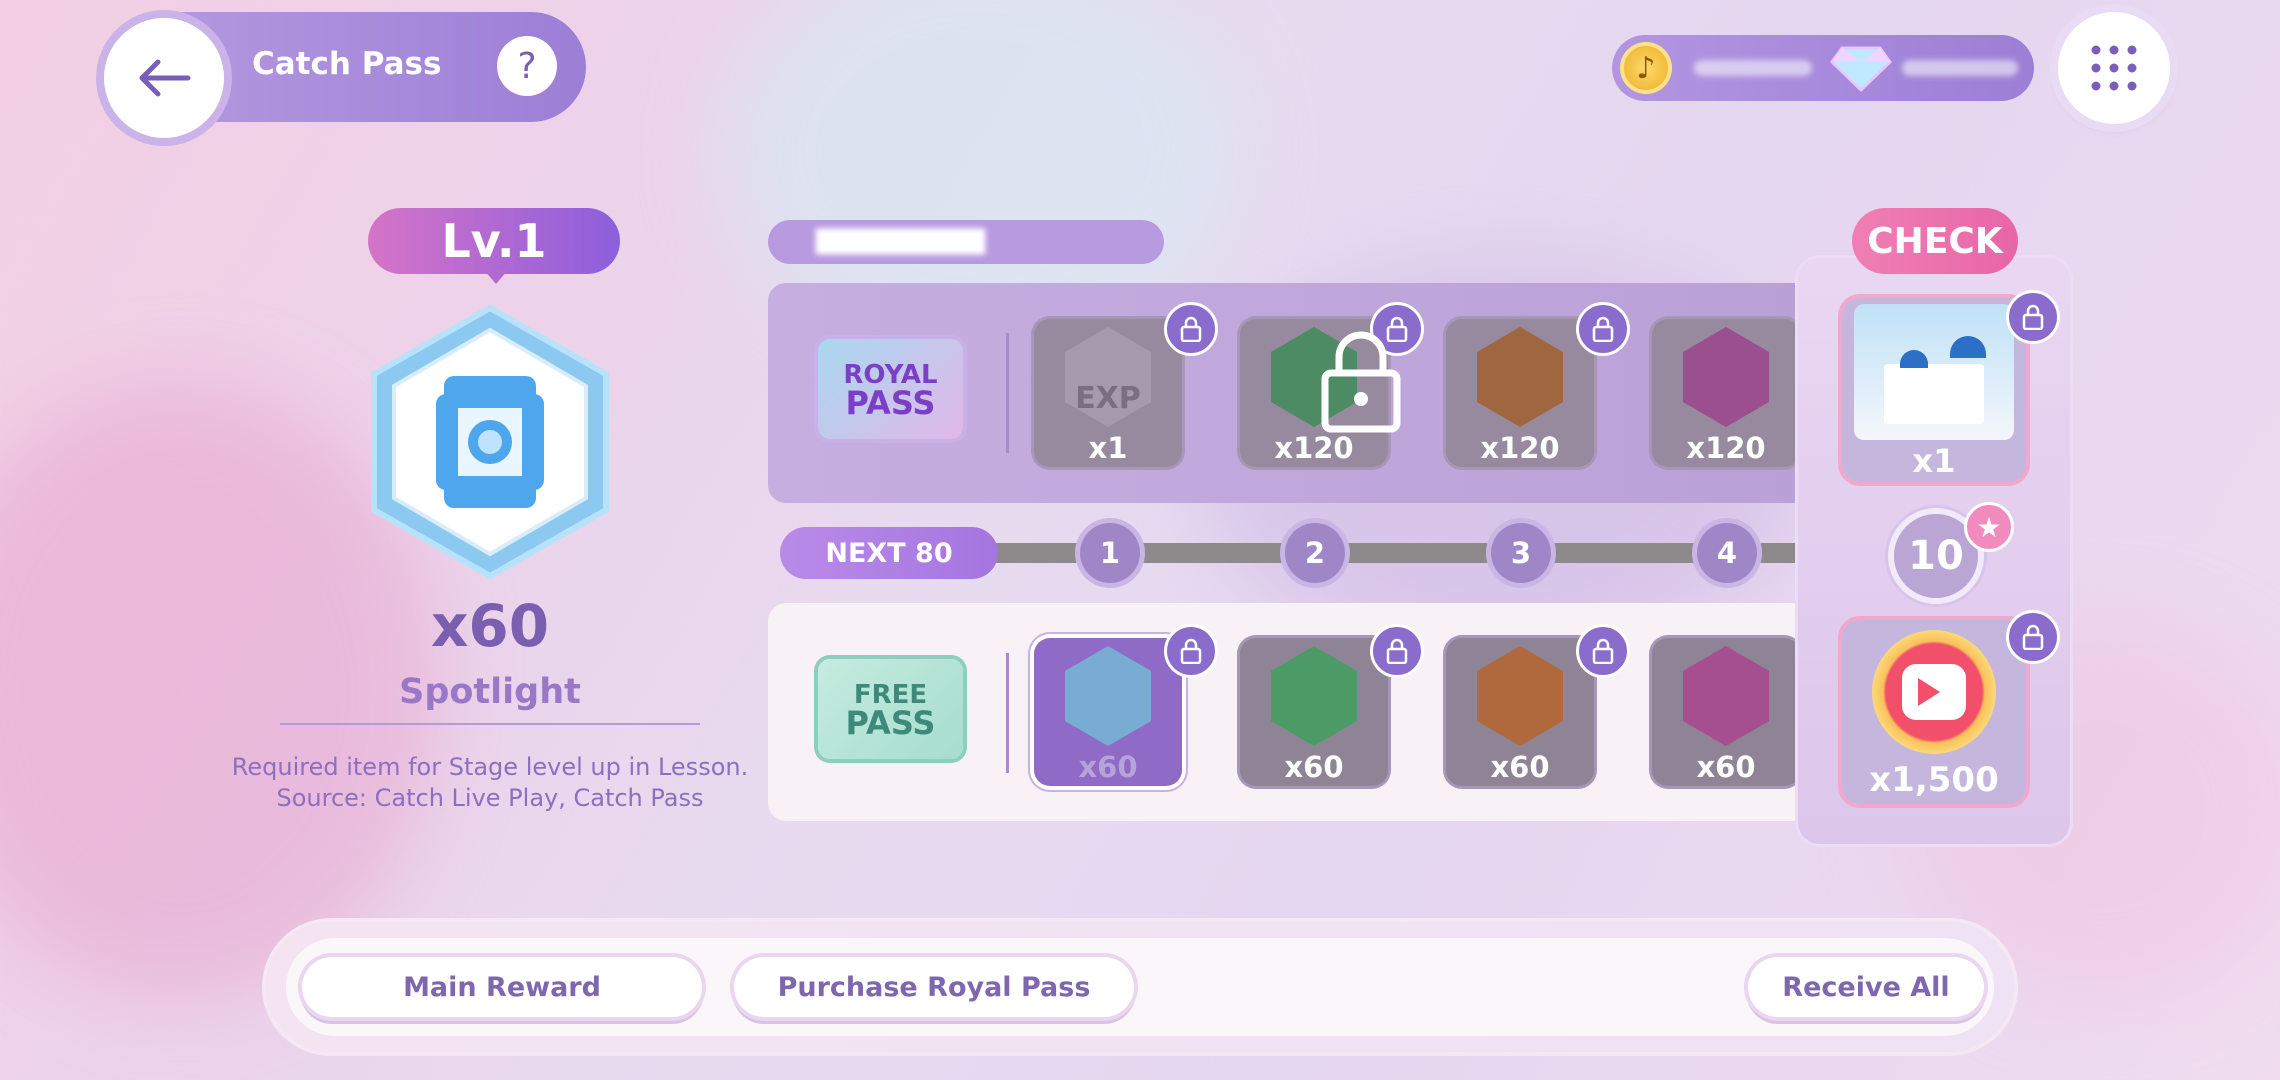 The width and height of the screenshot is (2280, 1080). What do you see at coordinates (502, 987) in the screenshot?
I see `main-reward-button: Main Reward` at bounding box center [502, 987].